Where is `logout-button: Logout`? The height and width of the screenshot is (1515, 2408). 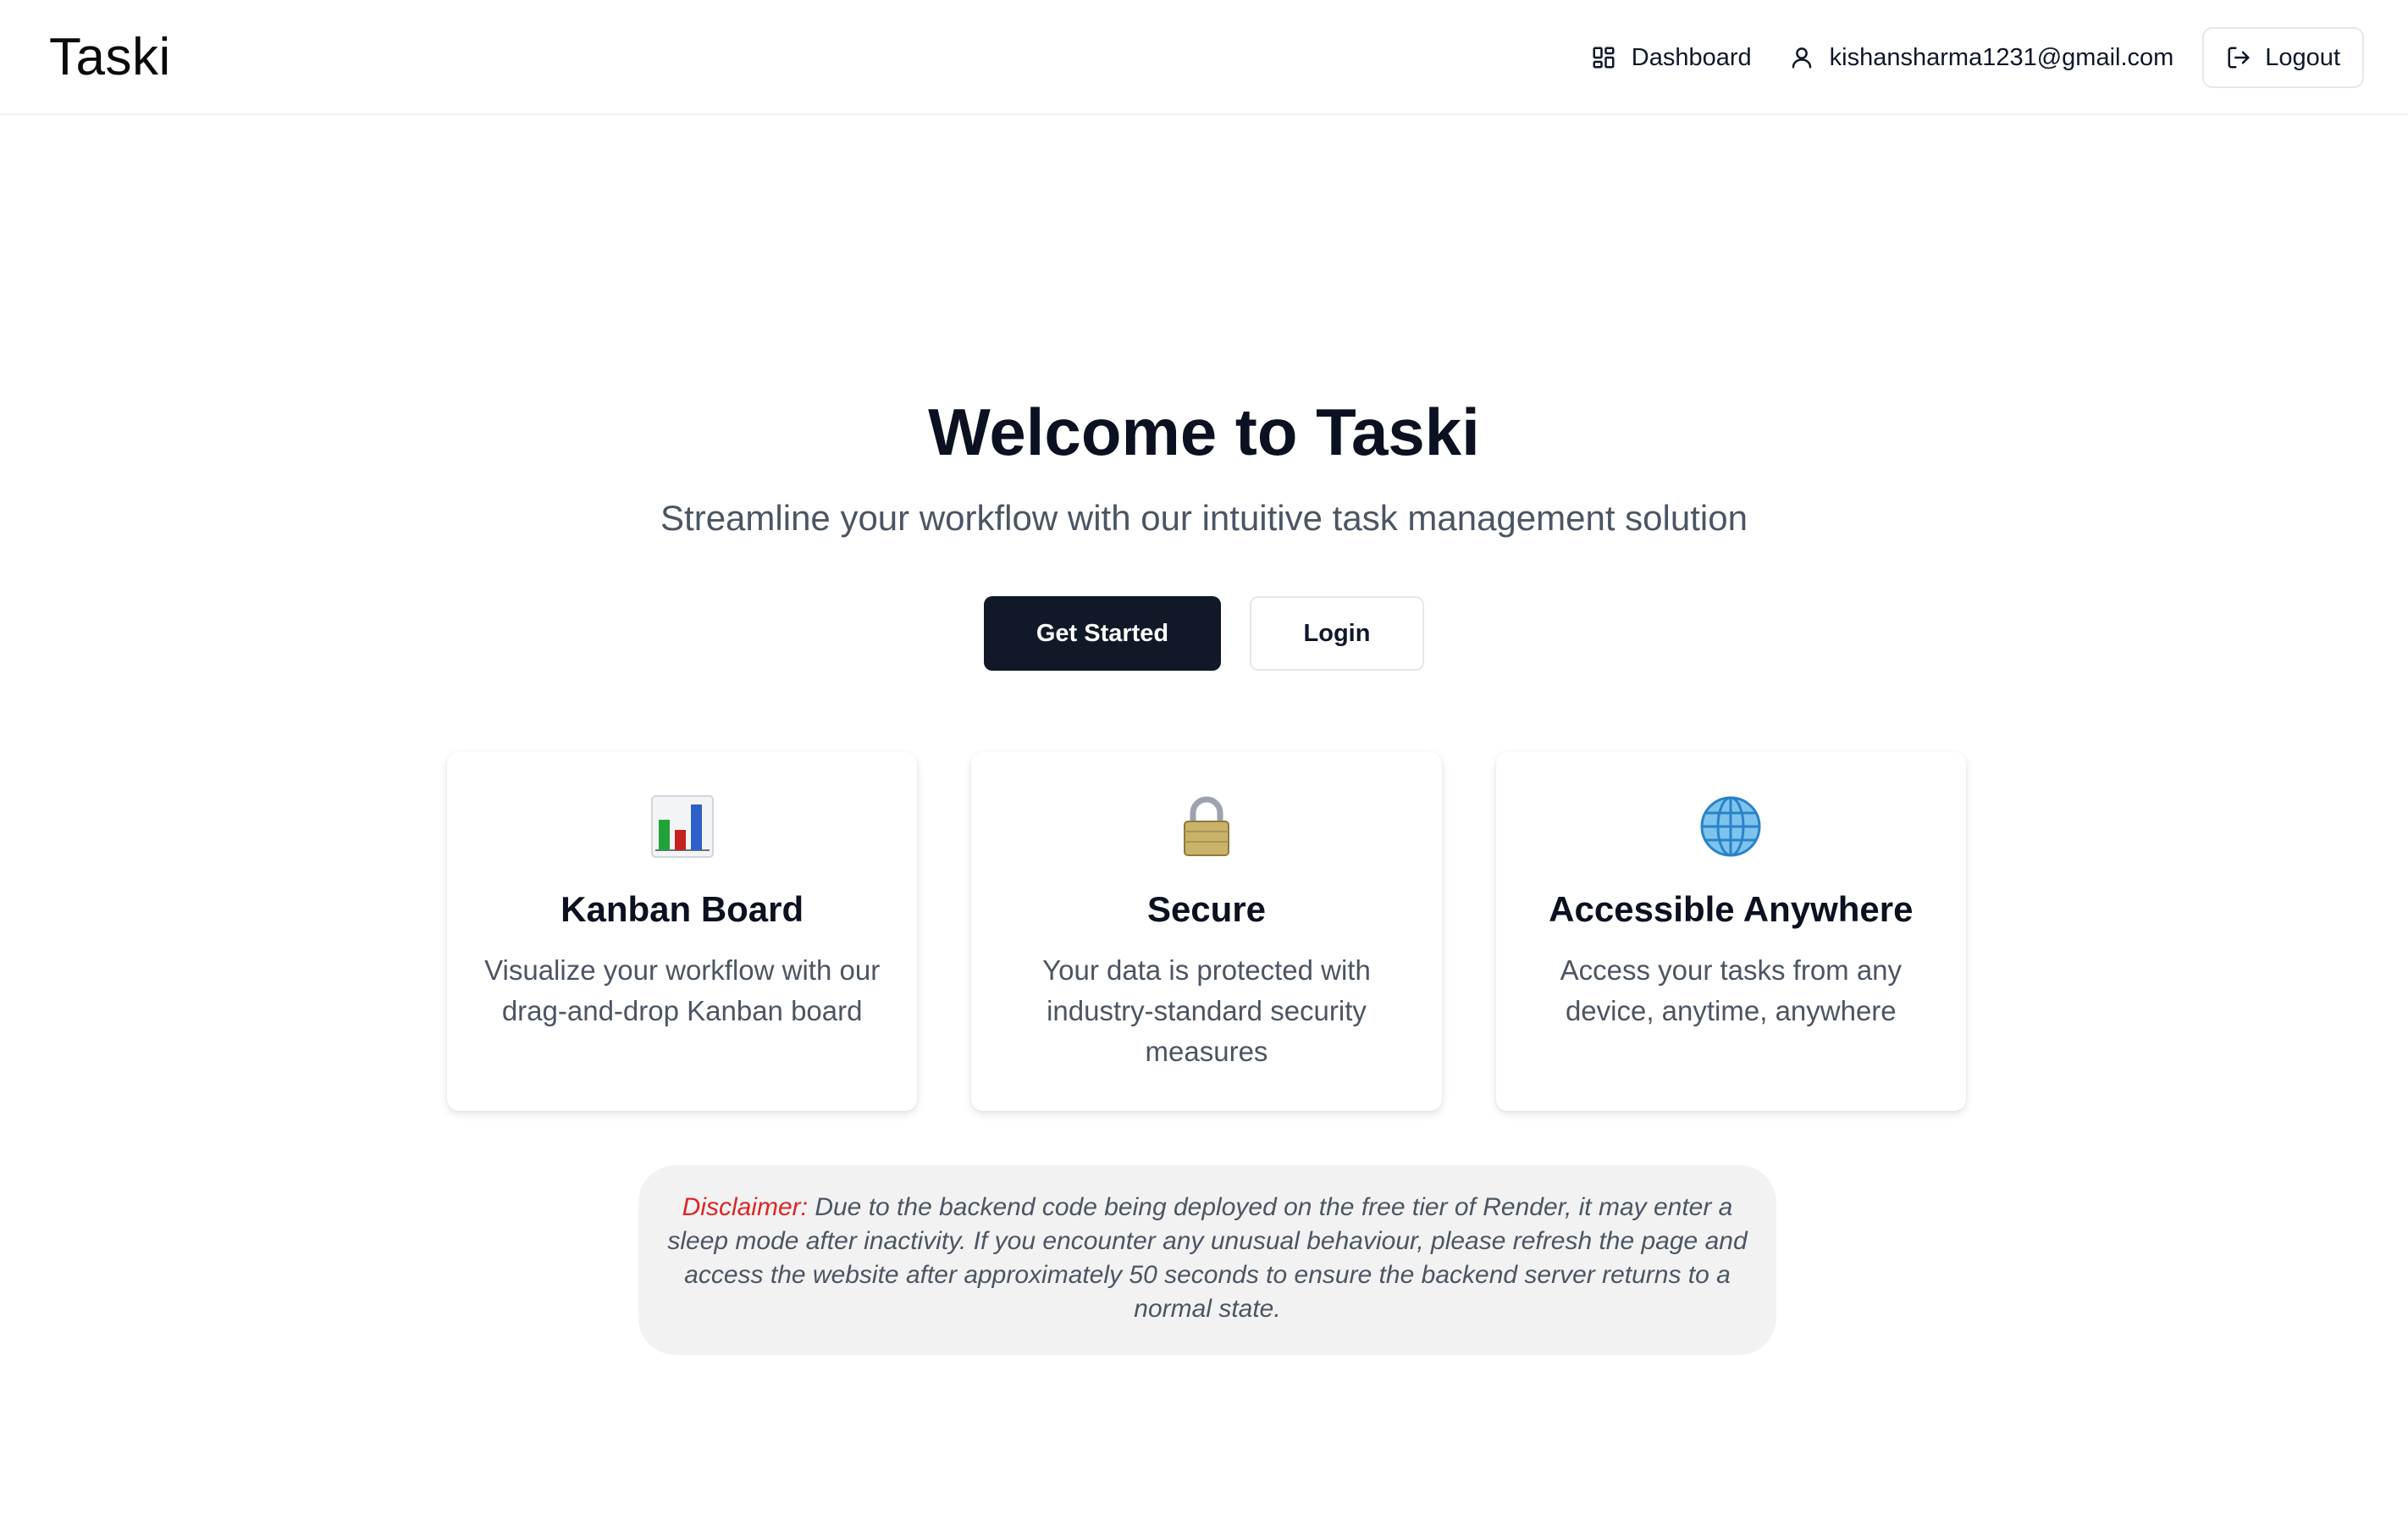
logout-button: Logout is located at coordinates (2283, 58).